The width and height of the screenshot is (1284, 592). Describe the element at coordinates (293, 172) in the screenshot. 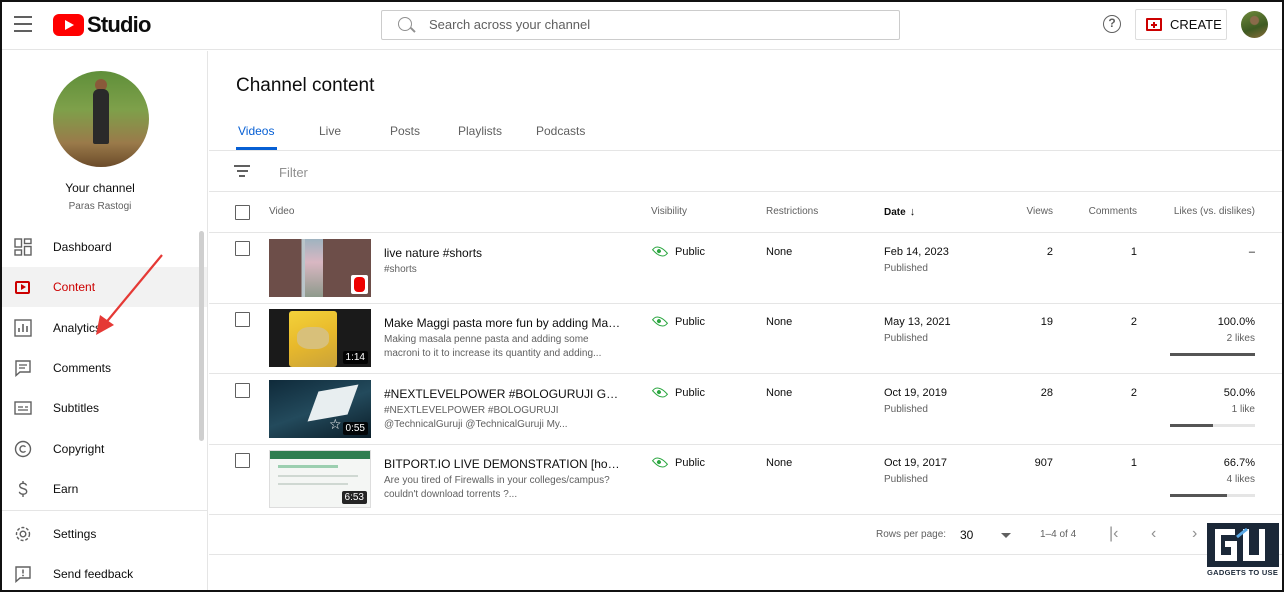

I see `filter-input: Filter` at that location.